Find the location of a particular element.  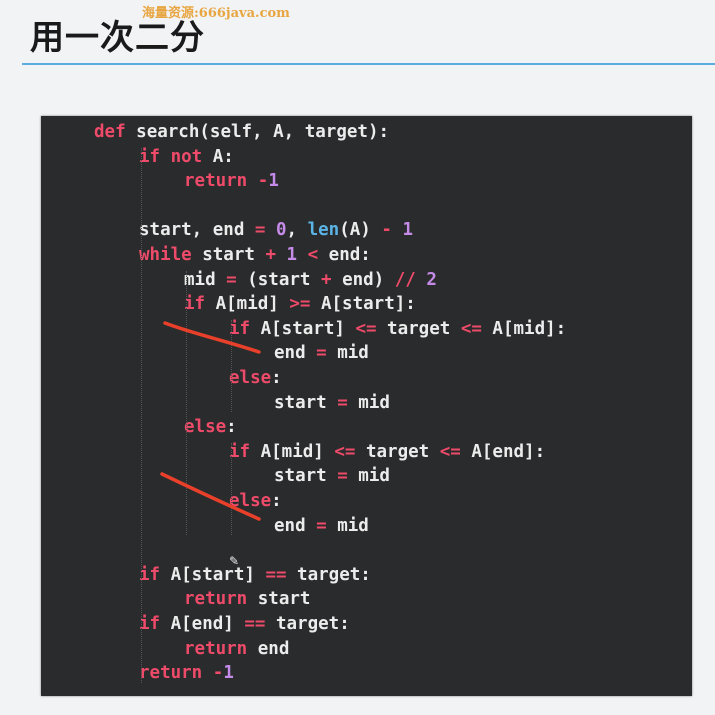

code-token: < is located at coordinates (318, 255).